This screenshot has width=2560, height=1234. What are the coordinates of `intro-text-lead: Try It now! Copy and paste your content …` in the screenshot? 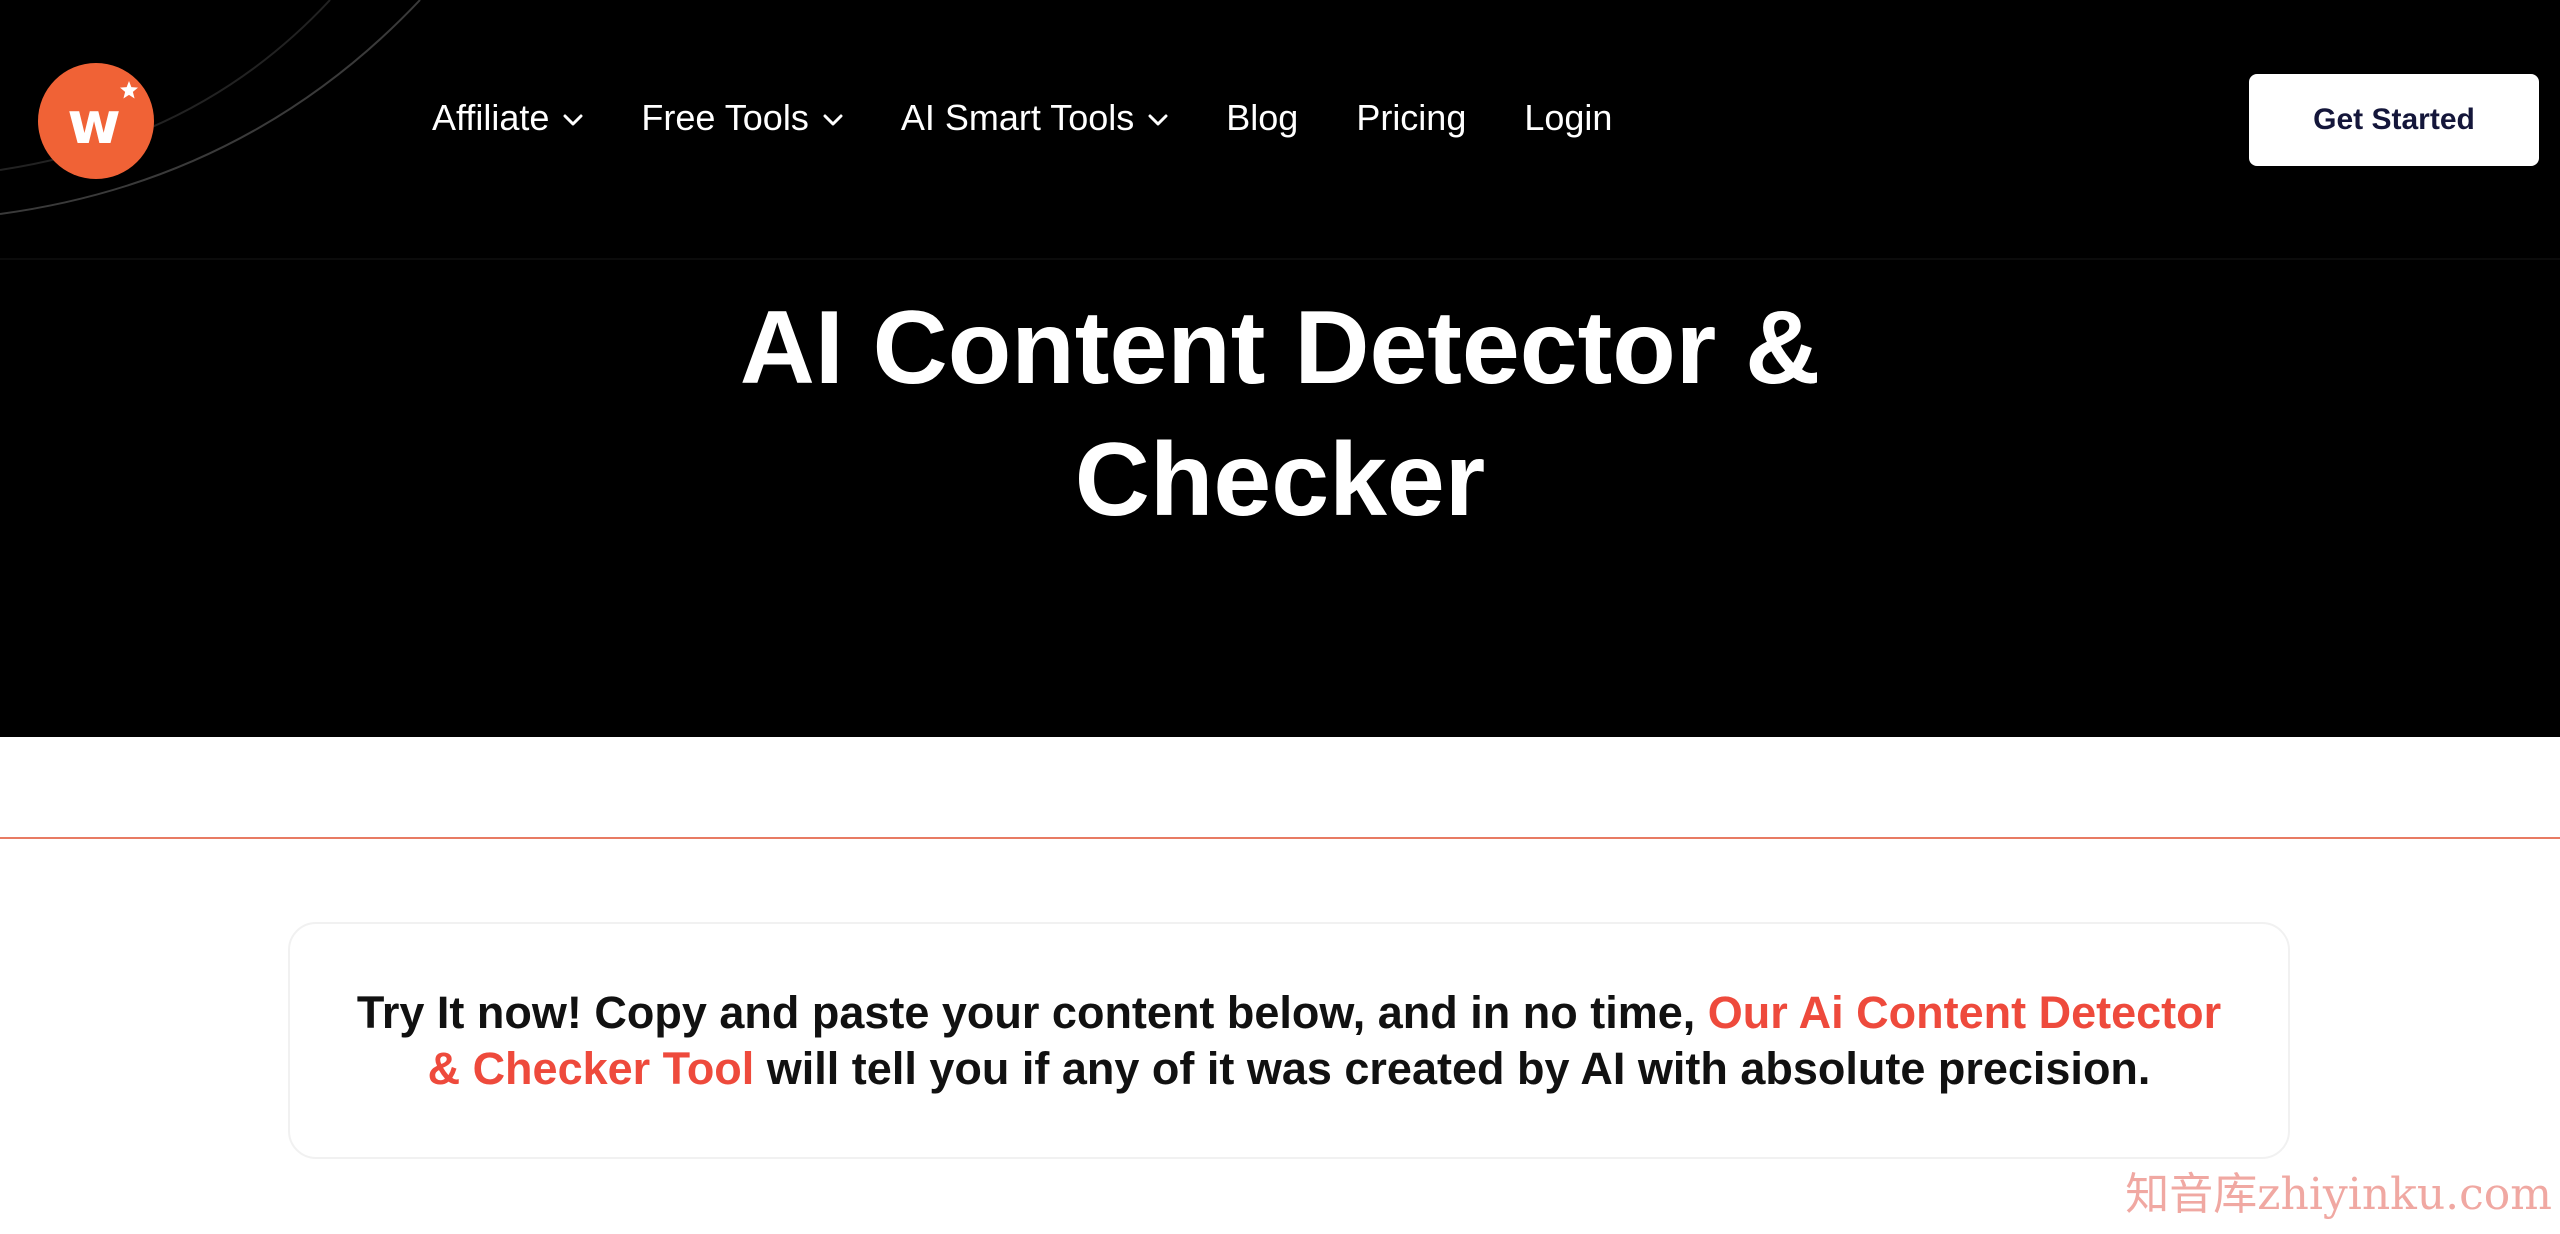 It's located at (1032, 1012).